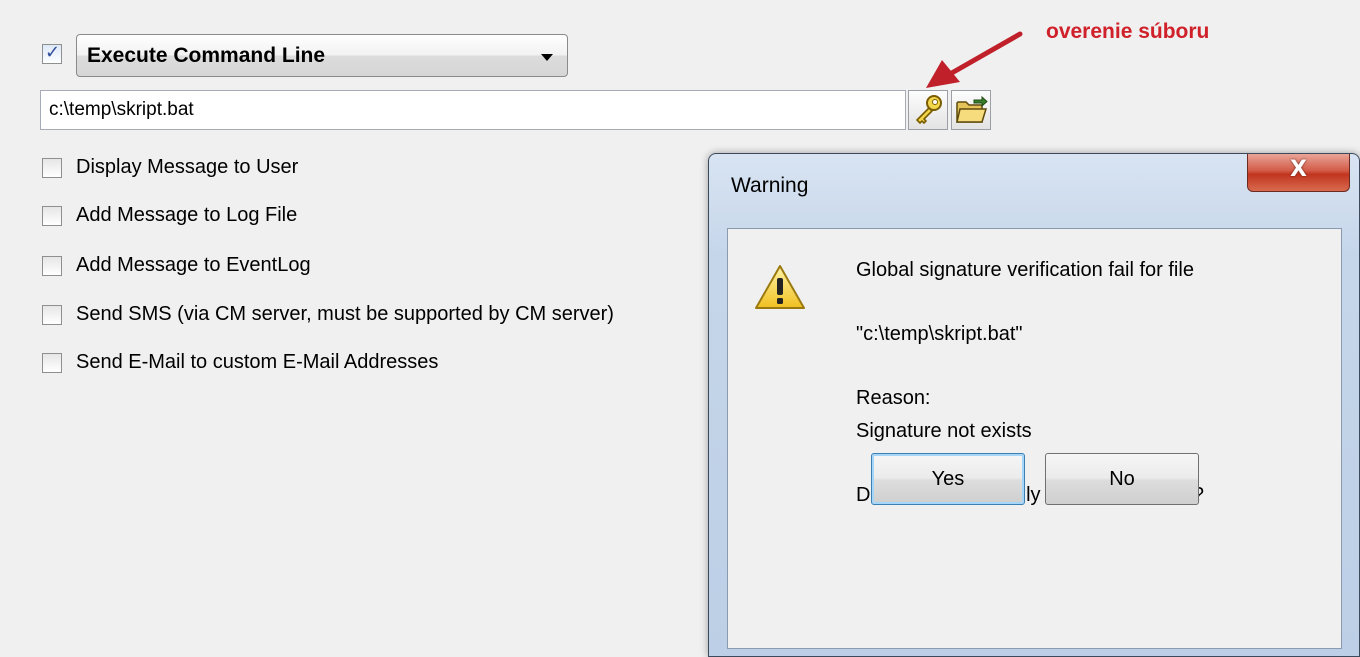  I want to click on close-button: X, so click(1298, 173).